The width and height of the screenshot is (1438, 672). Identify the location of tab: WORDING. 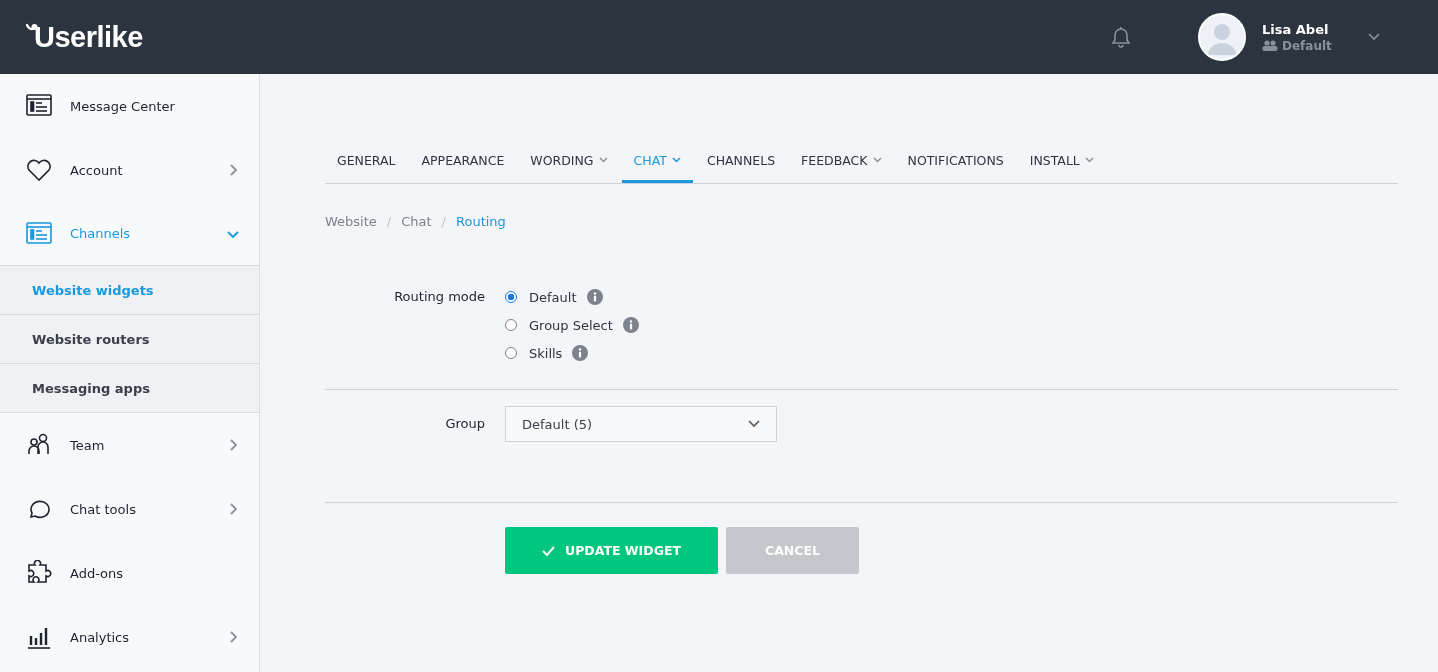
(569, 165).